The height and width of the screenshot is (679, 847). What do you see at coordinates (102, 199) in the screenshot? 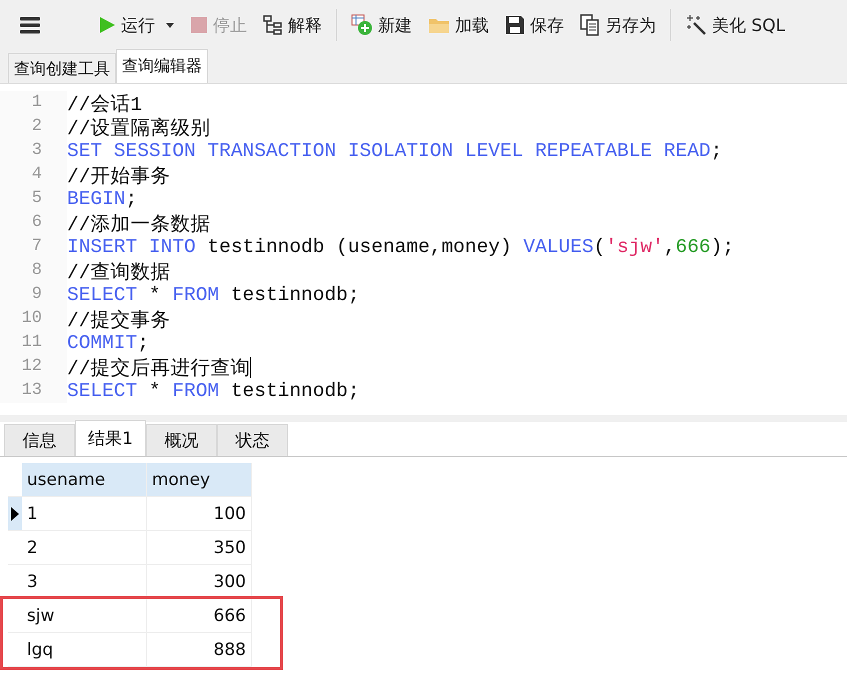
I see `code-line: BEGIN;` at bounding box center [102, 199].